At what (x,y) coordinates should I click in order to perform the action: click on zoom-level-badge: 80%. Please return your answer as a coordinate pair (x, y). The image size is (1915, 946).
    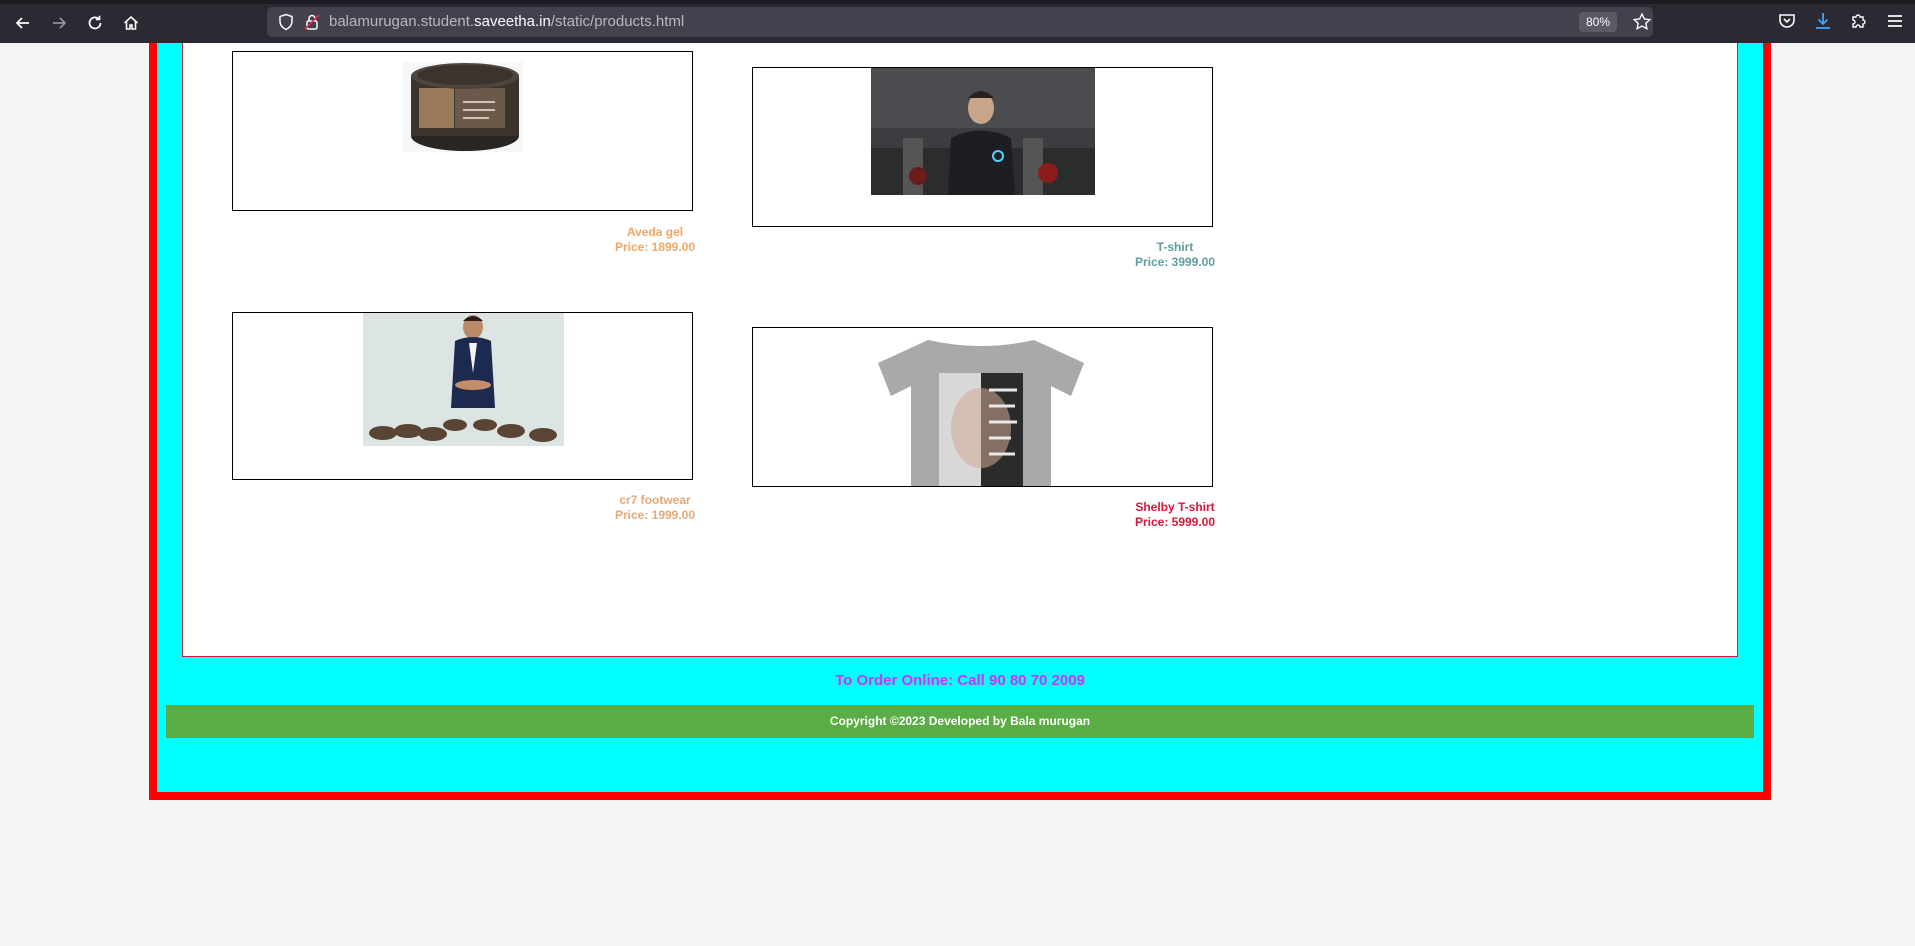
    Looking at the image, I should click on (1598, 22).